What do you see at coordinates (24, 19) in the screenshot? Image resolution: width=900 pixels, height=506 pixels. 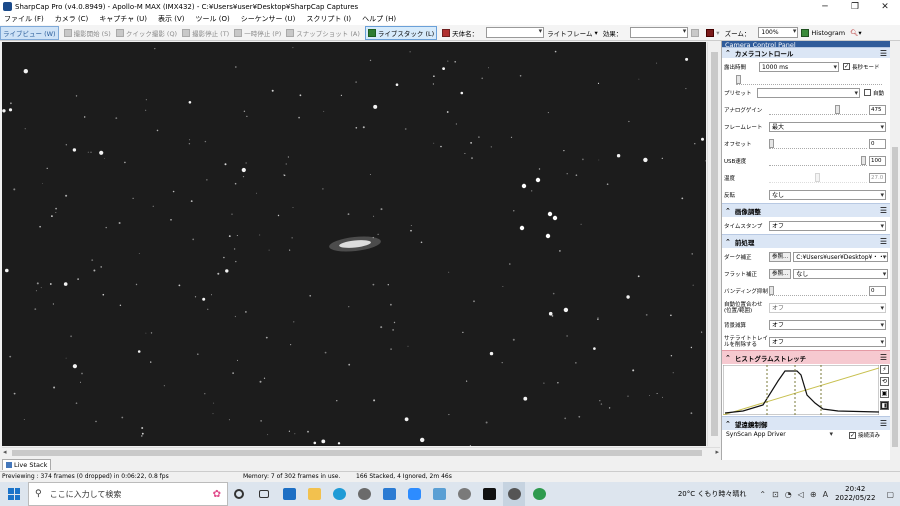 I see `menu-file: ファイル (F)` at bounding box center [24, 19].